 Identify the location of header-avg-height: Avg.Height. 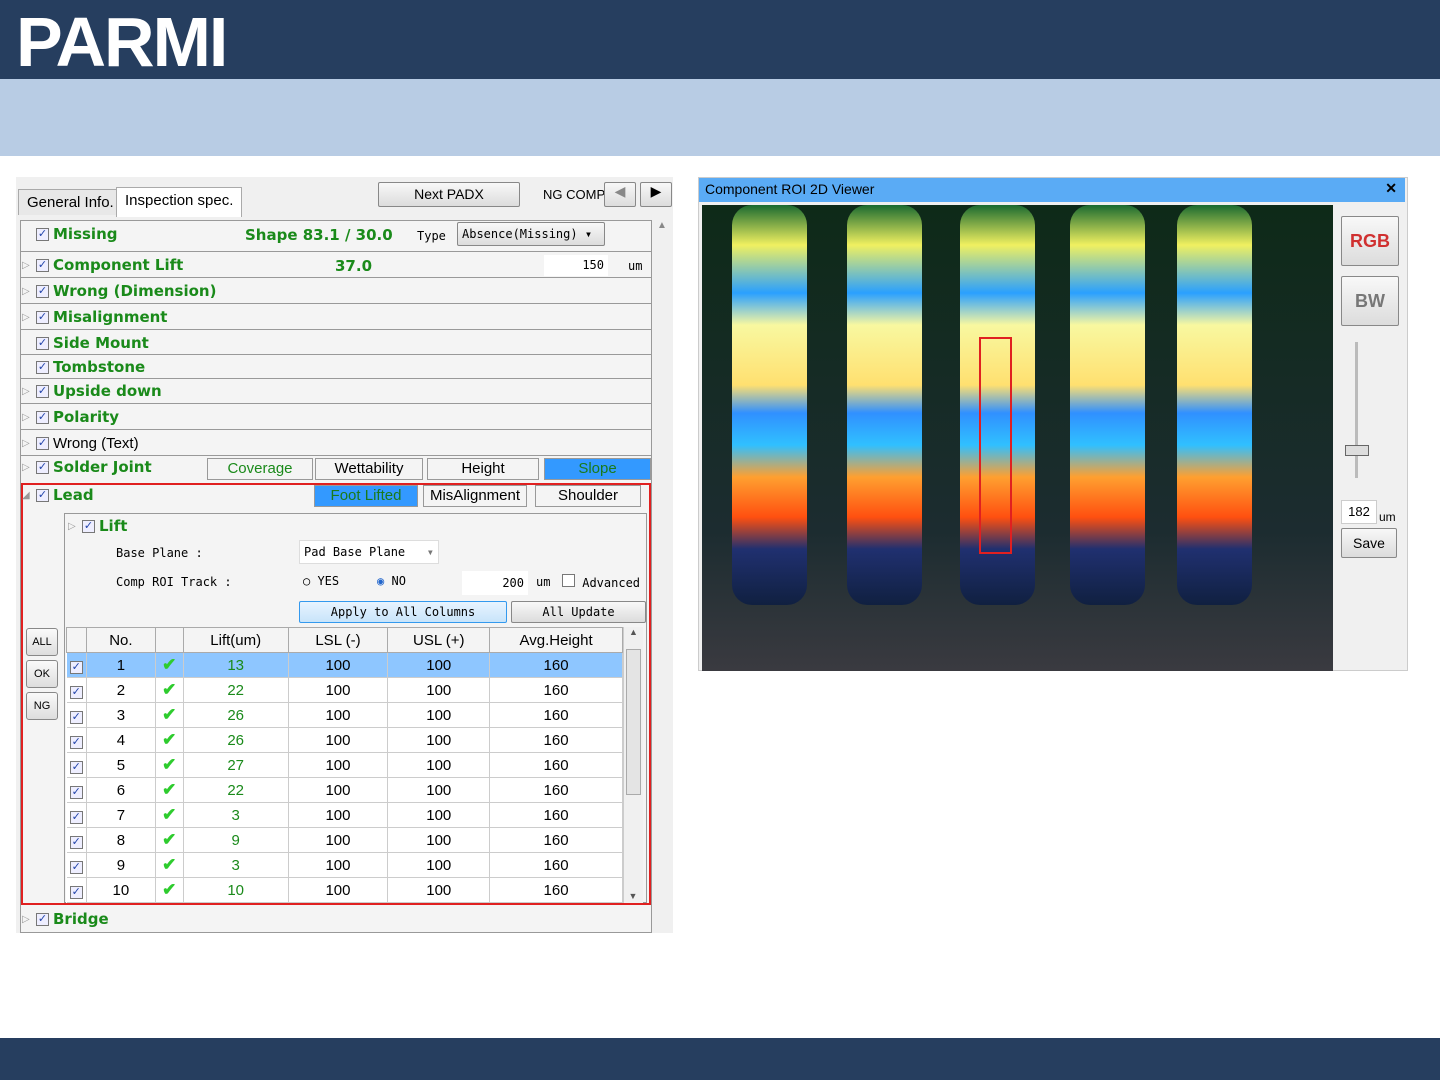
(556, 640).